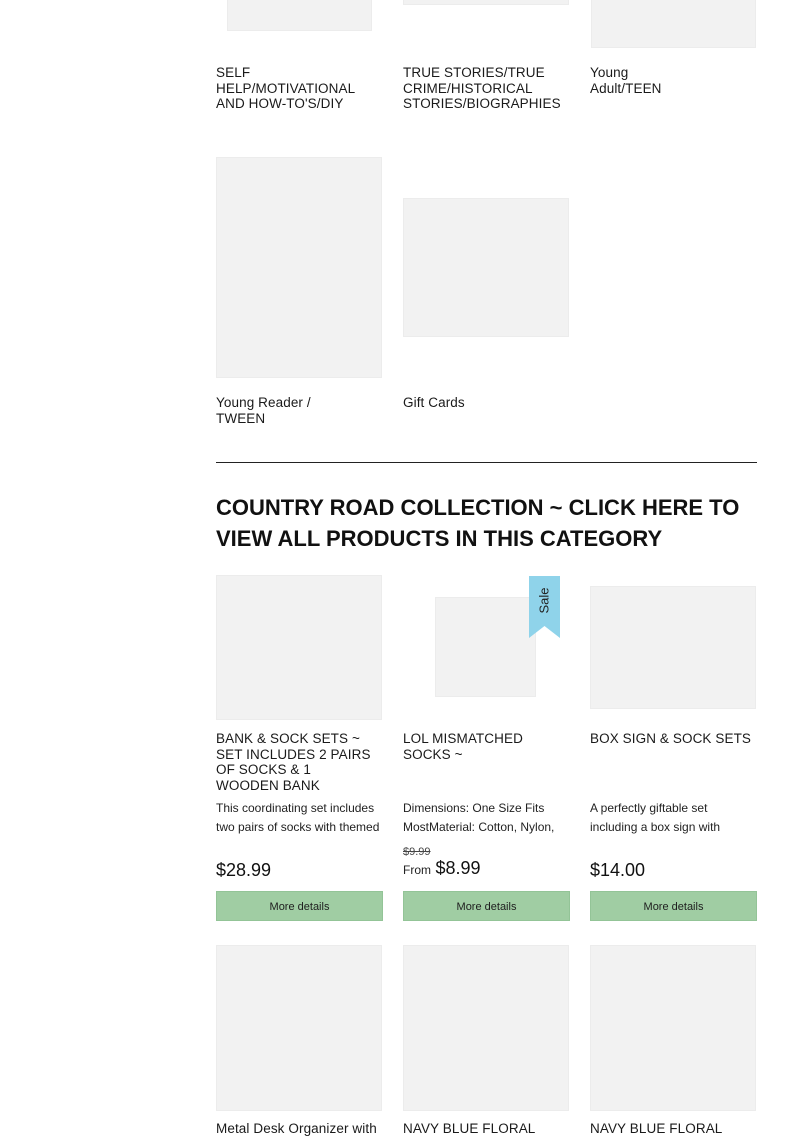 This screenshot has height=1137, width=785. I want to click on collection-image-young-reader, so click(299, 267).